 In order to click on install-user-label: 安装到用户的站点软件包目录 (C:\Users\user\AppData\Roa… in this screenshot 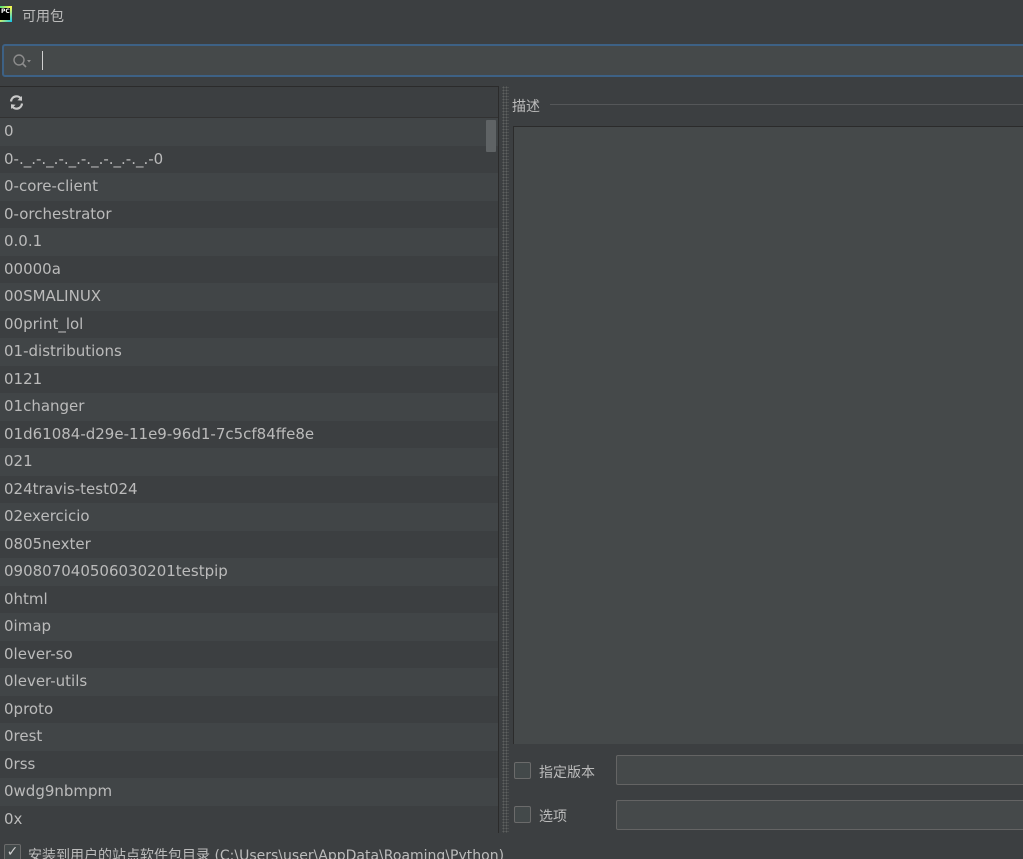, I will do `click(266, 853)`.